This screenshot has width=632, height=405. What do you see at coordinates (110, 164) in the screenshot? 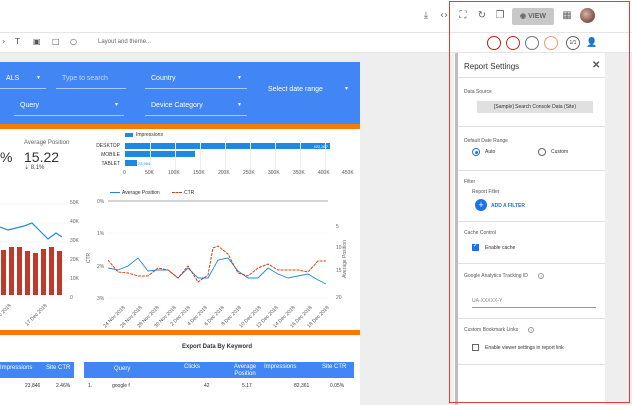
I see `bar-label-tablet: TABLET` at bounding box center [110, 164].